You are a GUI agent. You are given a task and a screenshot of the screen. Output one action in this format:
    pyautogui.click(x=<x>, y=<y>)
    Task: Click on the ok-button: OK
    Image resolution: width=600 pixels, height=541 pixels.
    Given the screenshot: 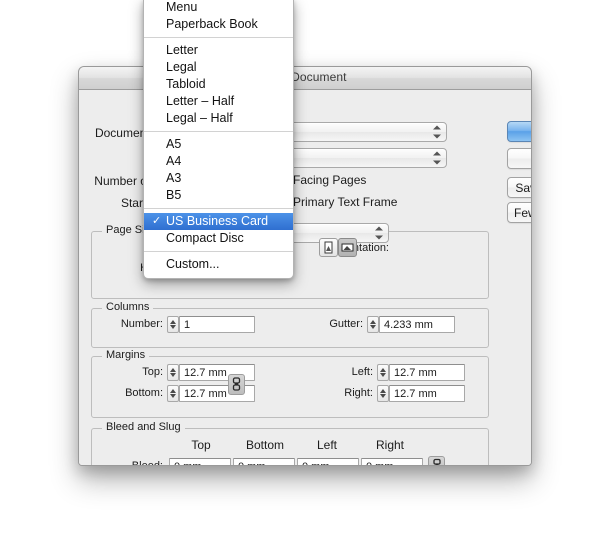 What is the action you would take?
    pyautogui.click(x=519, y=131)
    